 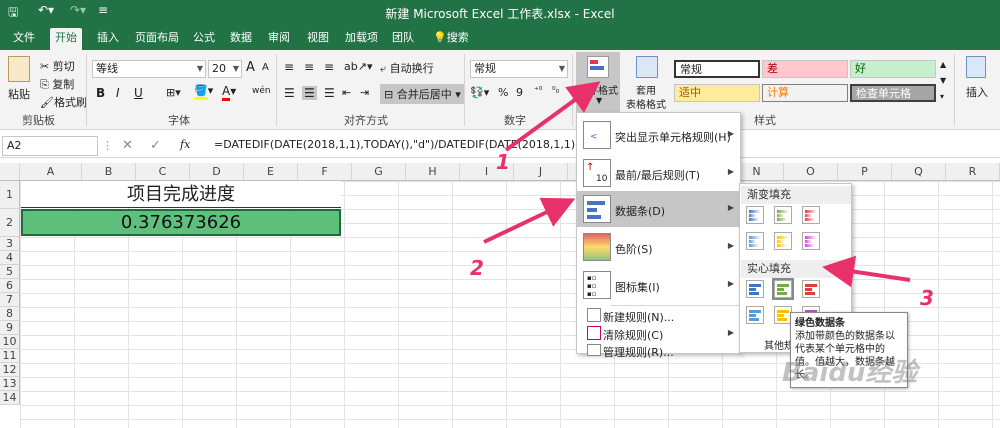 What do you see at coordinates (477, 268) in the screenshot?
I see `annotation-number-2: 2` at bounding box center [477, 268].